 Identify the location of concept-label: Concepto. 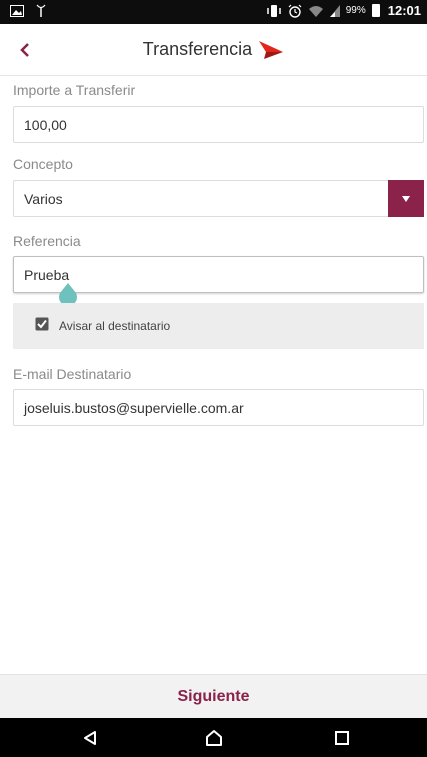
(43, 164).